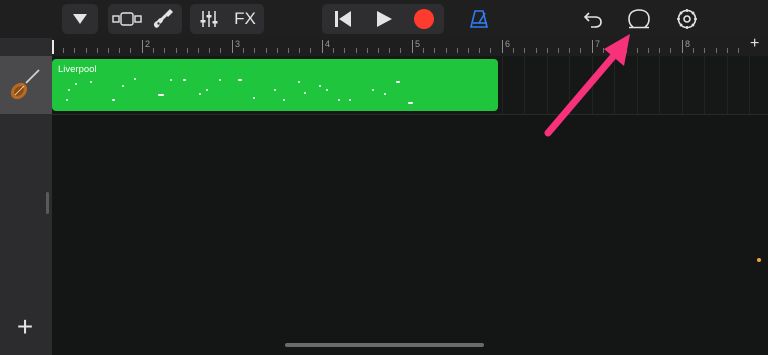  I want to click on annotation-arrow, so click(587, 85).